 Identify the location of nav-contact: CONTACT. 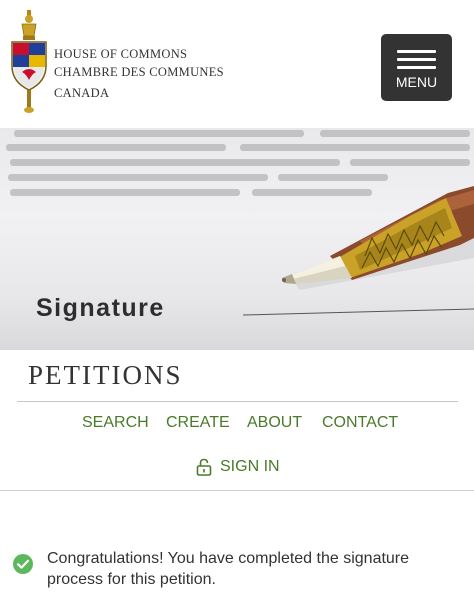
(360, 423).